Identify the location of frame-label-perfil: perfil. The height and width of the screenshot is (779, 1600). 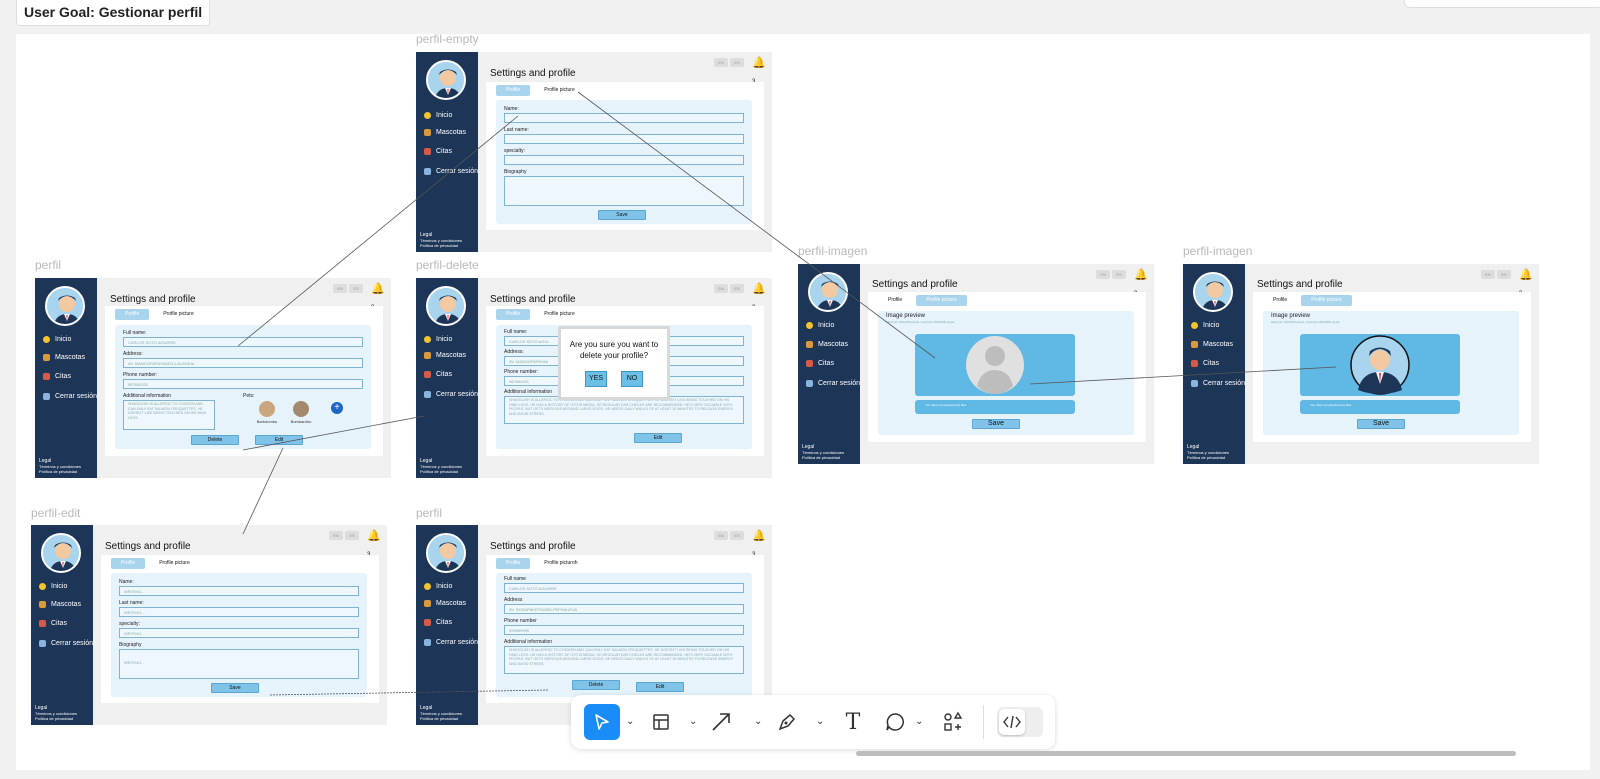
(48, 265).